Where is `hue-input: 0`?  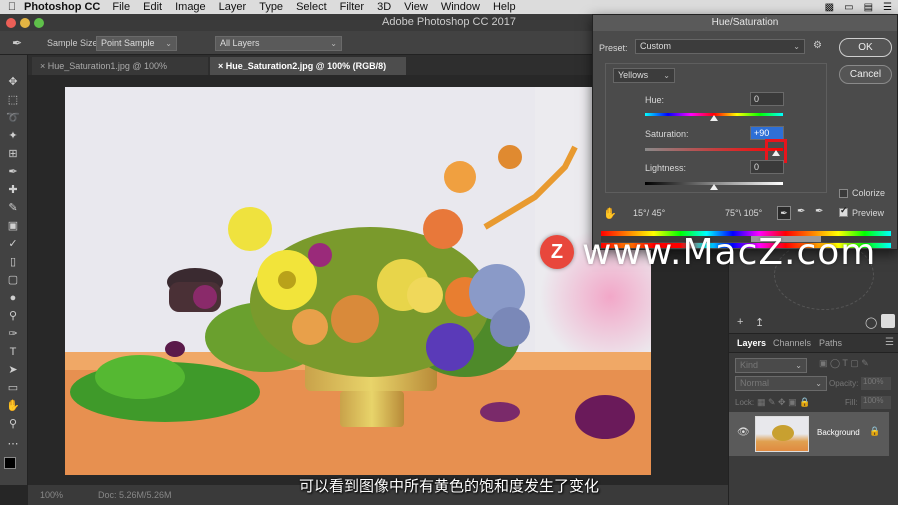
hue-input: 0 is located at coordinates (767, 99).